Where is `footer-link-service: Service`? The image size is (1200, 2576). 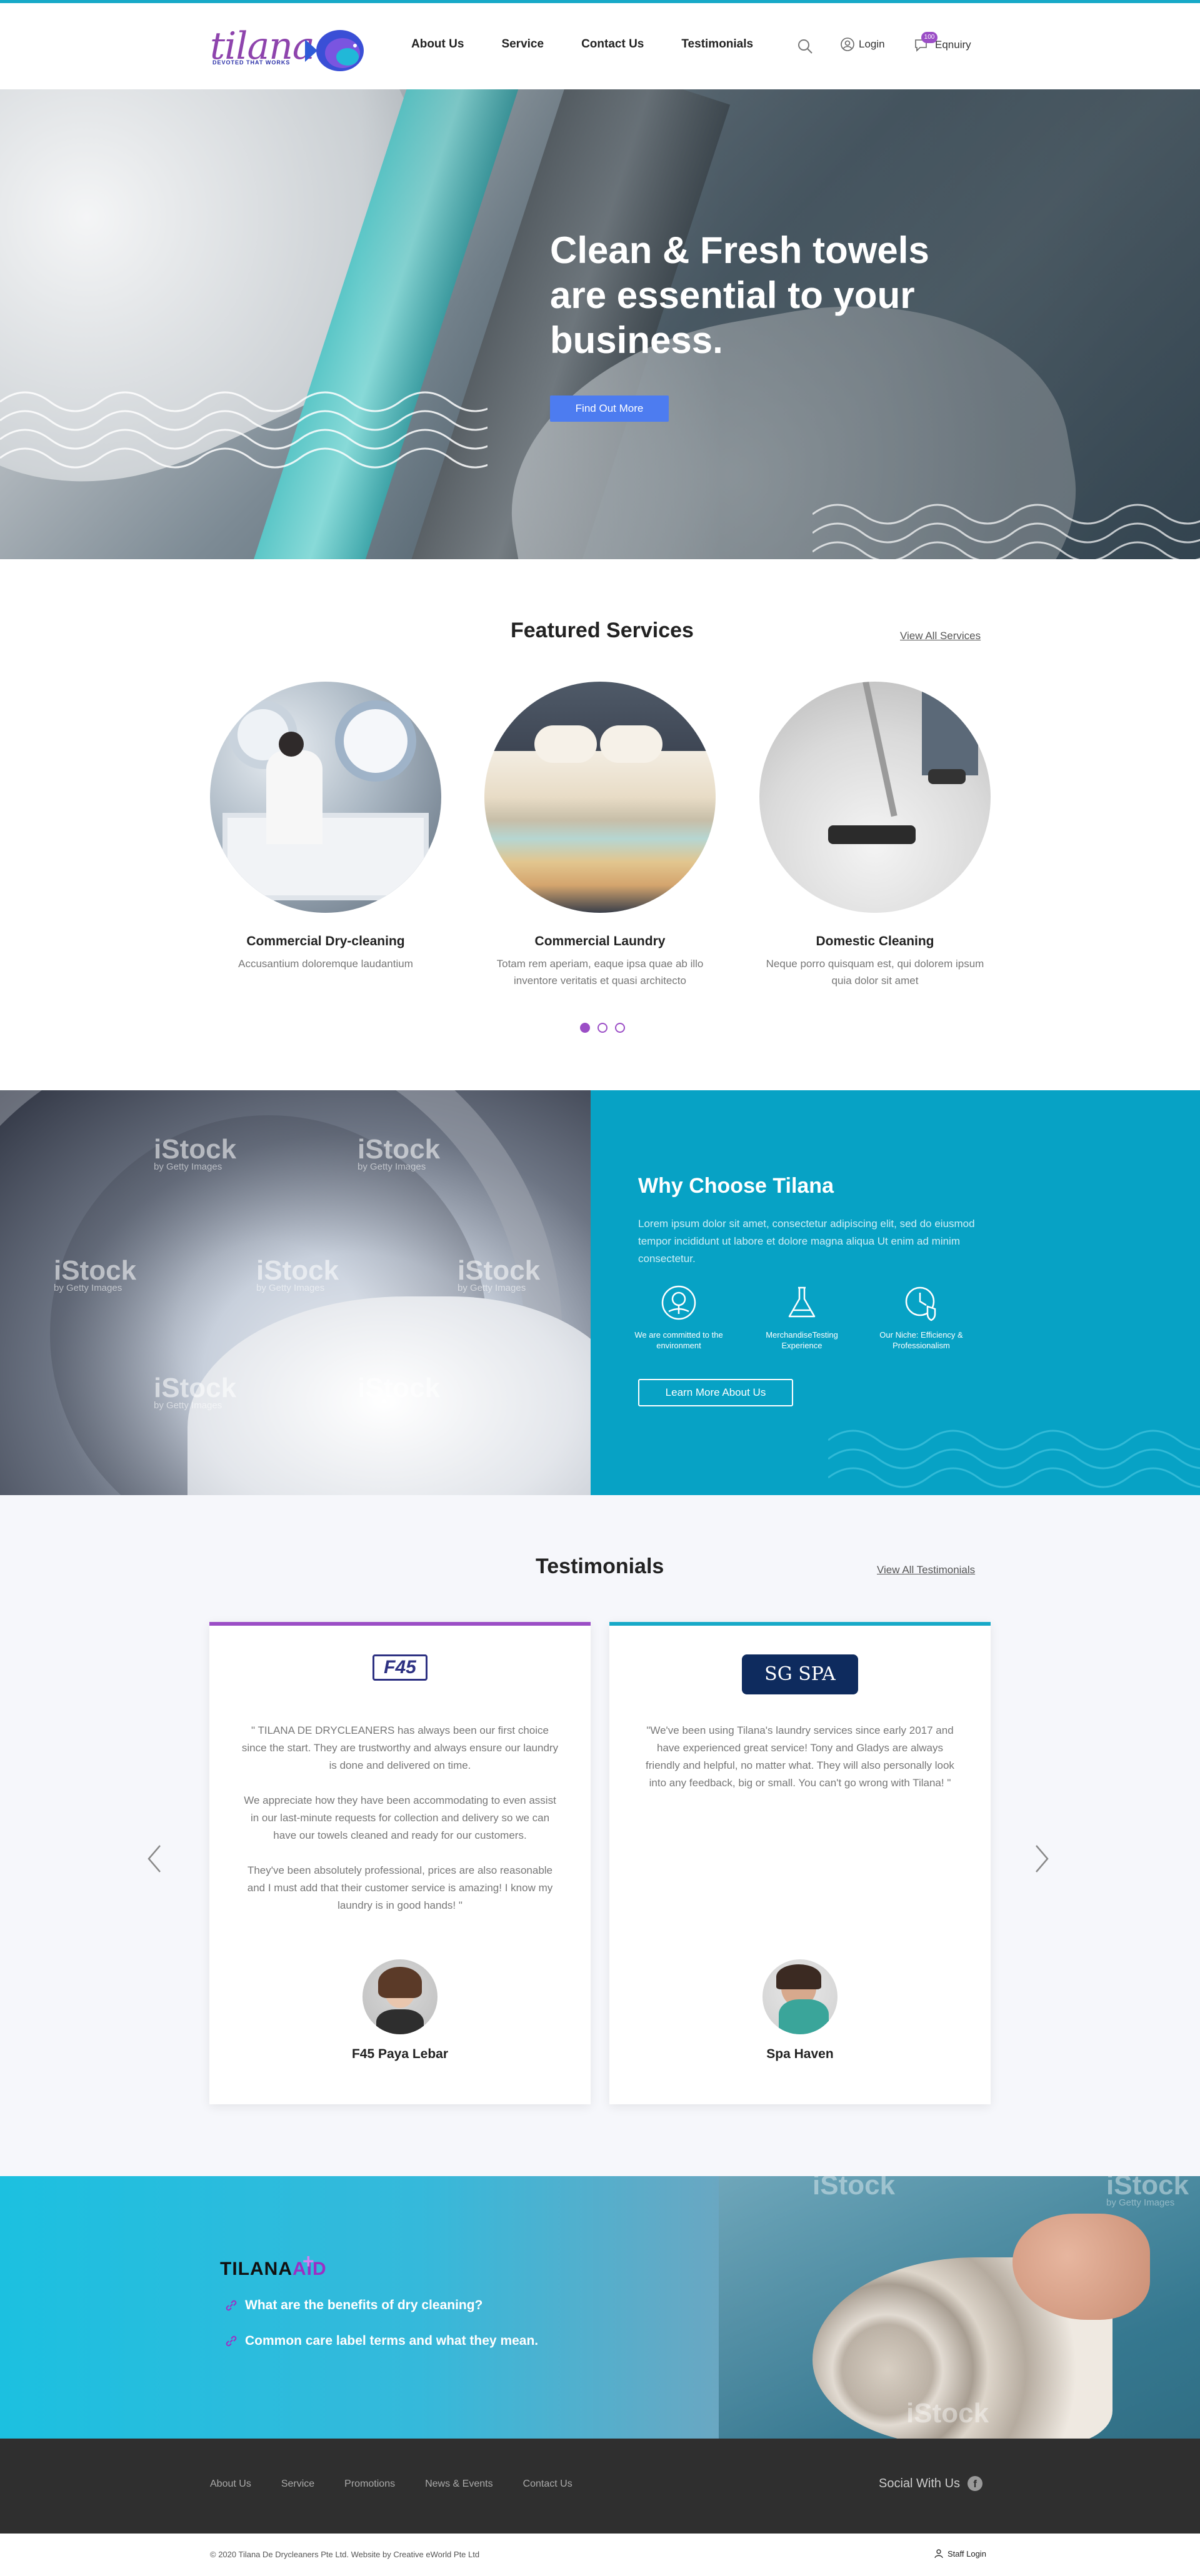
footer-link-service: Service is located at coordinates (297, 2484).